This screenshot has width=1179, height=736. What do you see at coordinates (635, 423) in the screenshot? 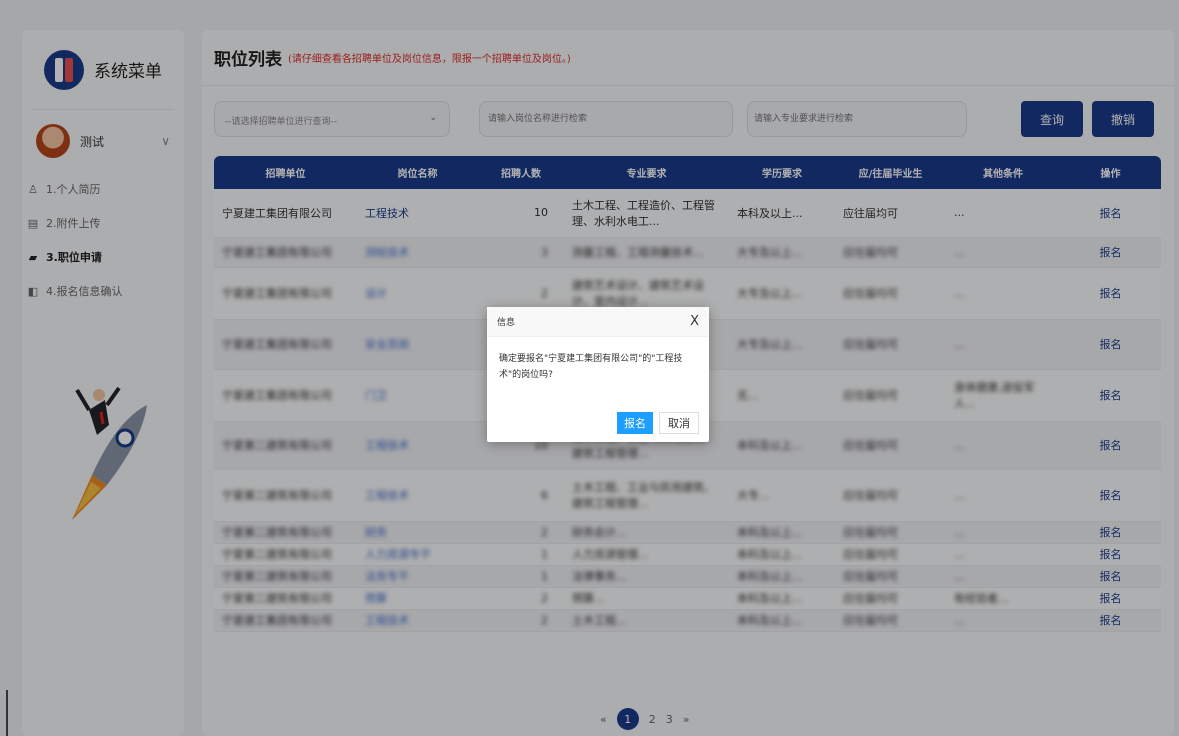
I see `confirm-apply-button: 报名` at bounding box center [635, 423].